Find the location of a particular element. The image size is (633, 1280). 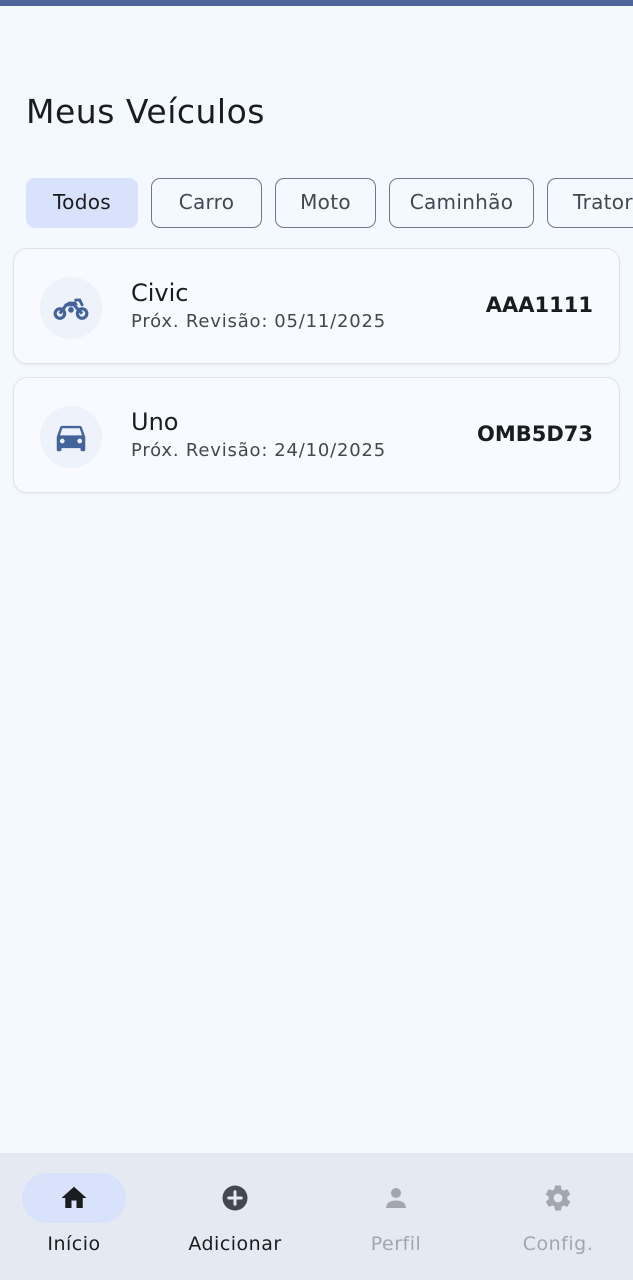

nav-label: Adicionar is located at coordinates (235, 1244).